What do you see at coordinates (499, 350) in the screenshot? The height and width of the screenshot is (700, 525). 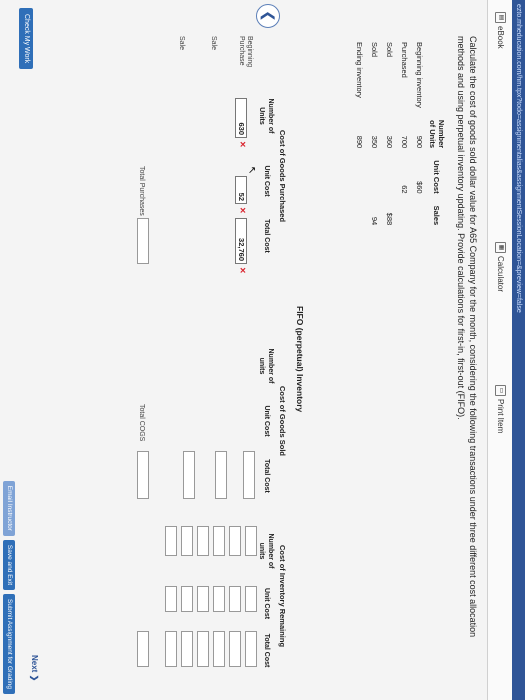 I see `top-toolbar: ▤ eBook ▦ Calculator ▭ Print Item` at bounding box center [499, 350].